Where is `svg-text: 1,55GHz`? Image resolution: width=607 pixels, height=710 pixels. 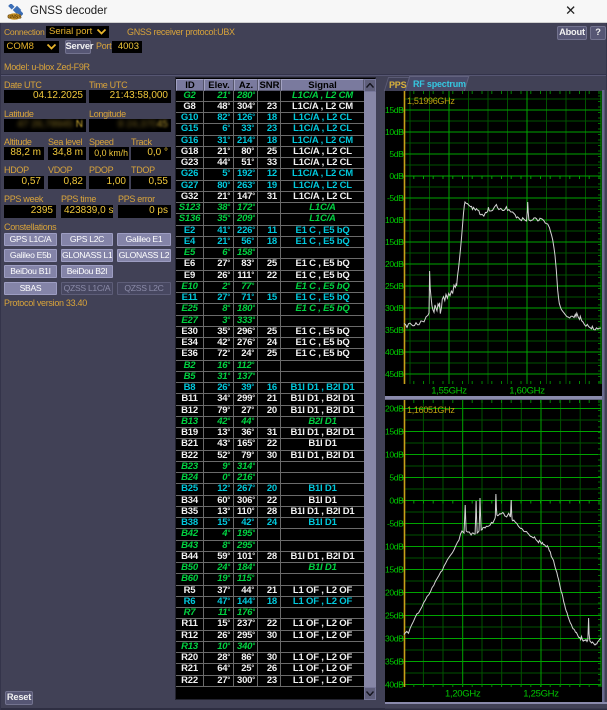 svg-text: 1,55GHz is located at coordinates (449, 391).